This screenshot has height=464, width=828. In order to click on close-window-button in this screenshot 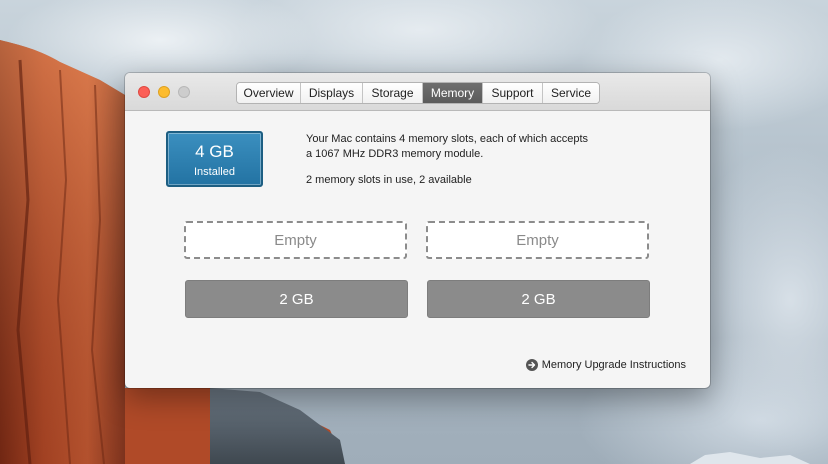, I will do `click(144, 92)`.